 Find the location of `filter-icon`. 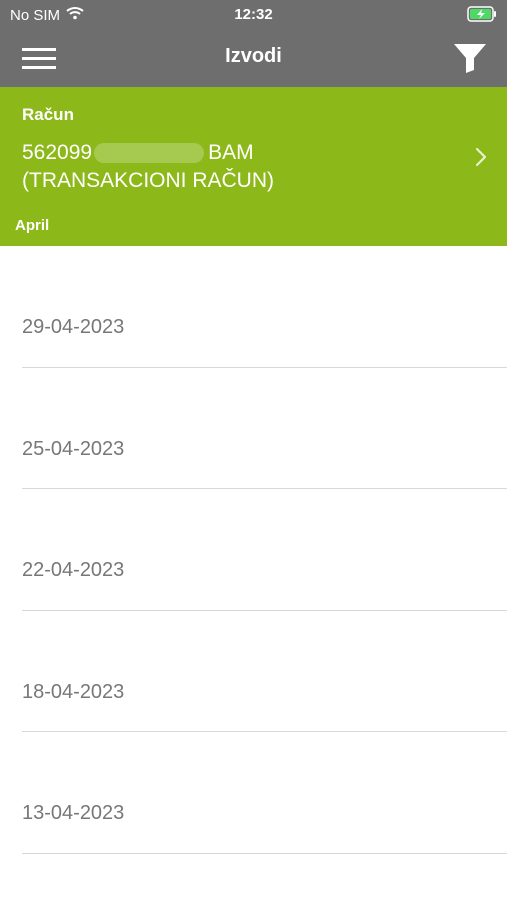

filter-icon is located at coordinates (470, 58).